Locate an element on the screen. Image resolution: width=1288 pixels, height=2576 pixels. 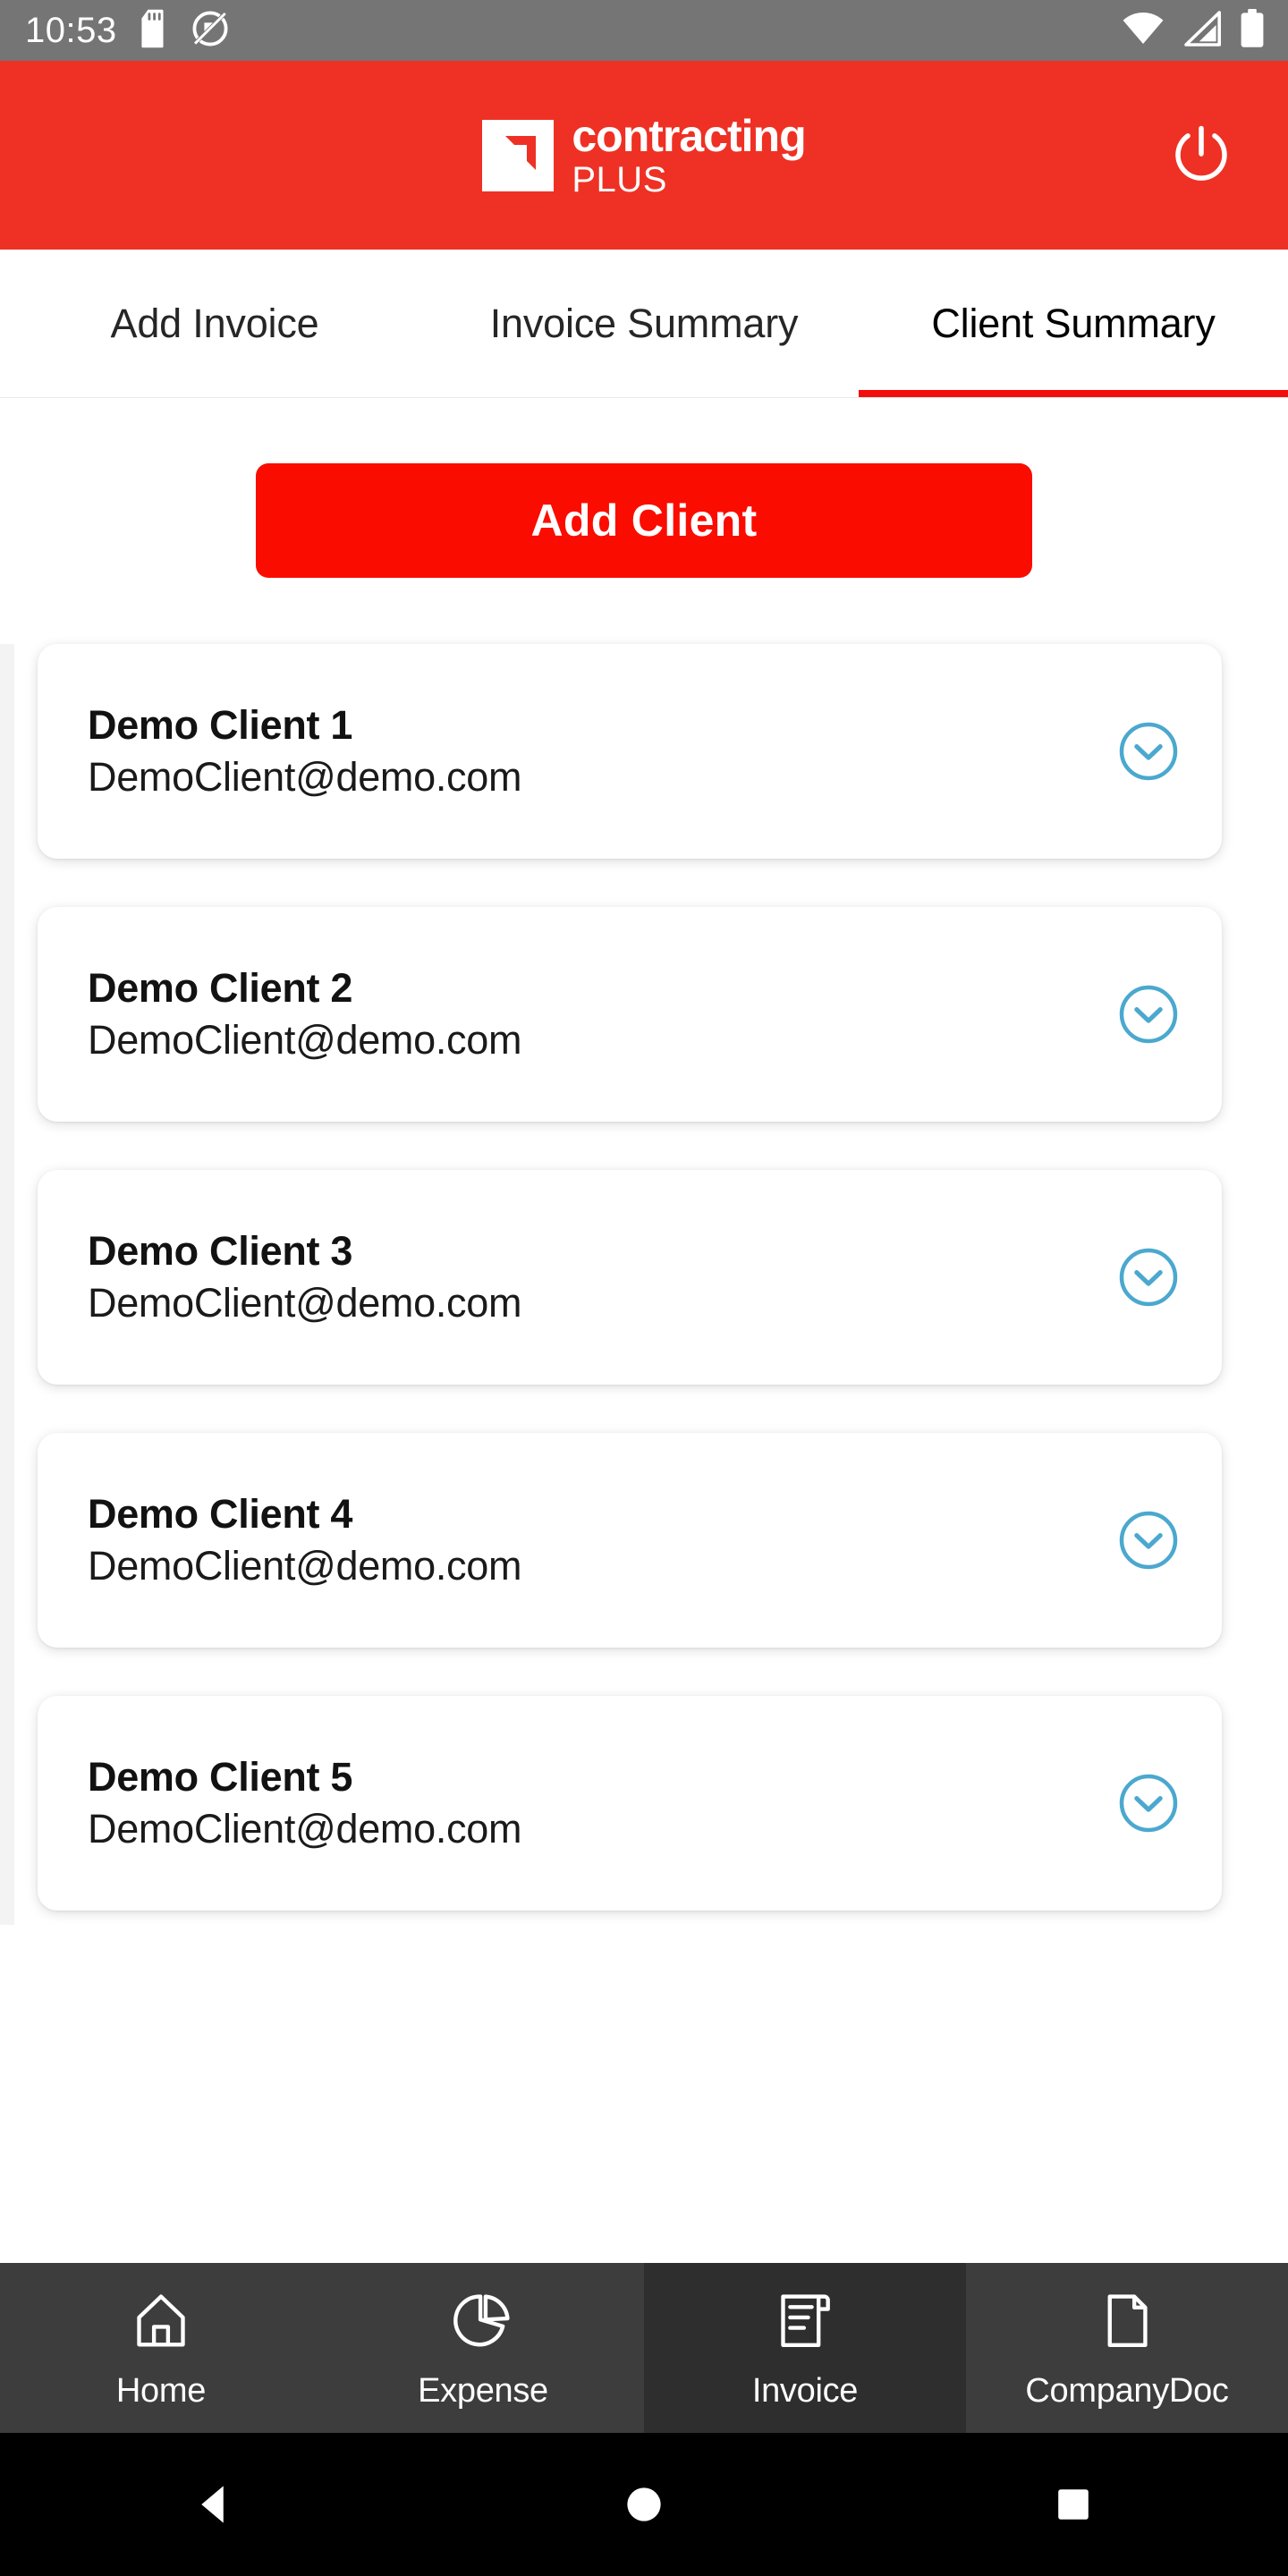
client-card-texts: Demo Client 2 DemoClient@demo.com is located at coordinates (602, 1014).